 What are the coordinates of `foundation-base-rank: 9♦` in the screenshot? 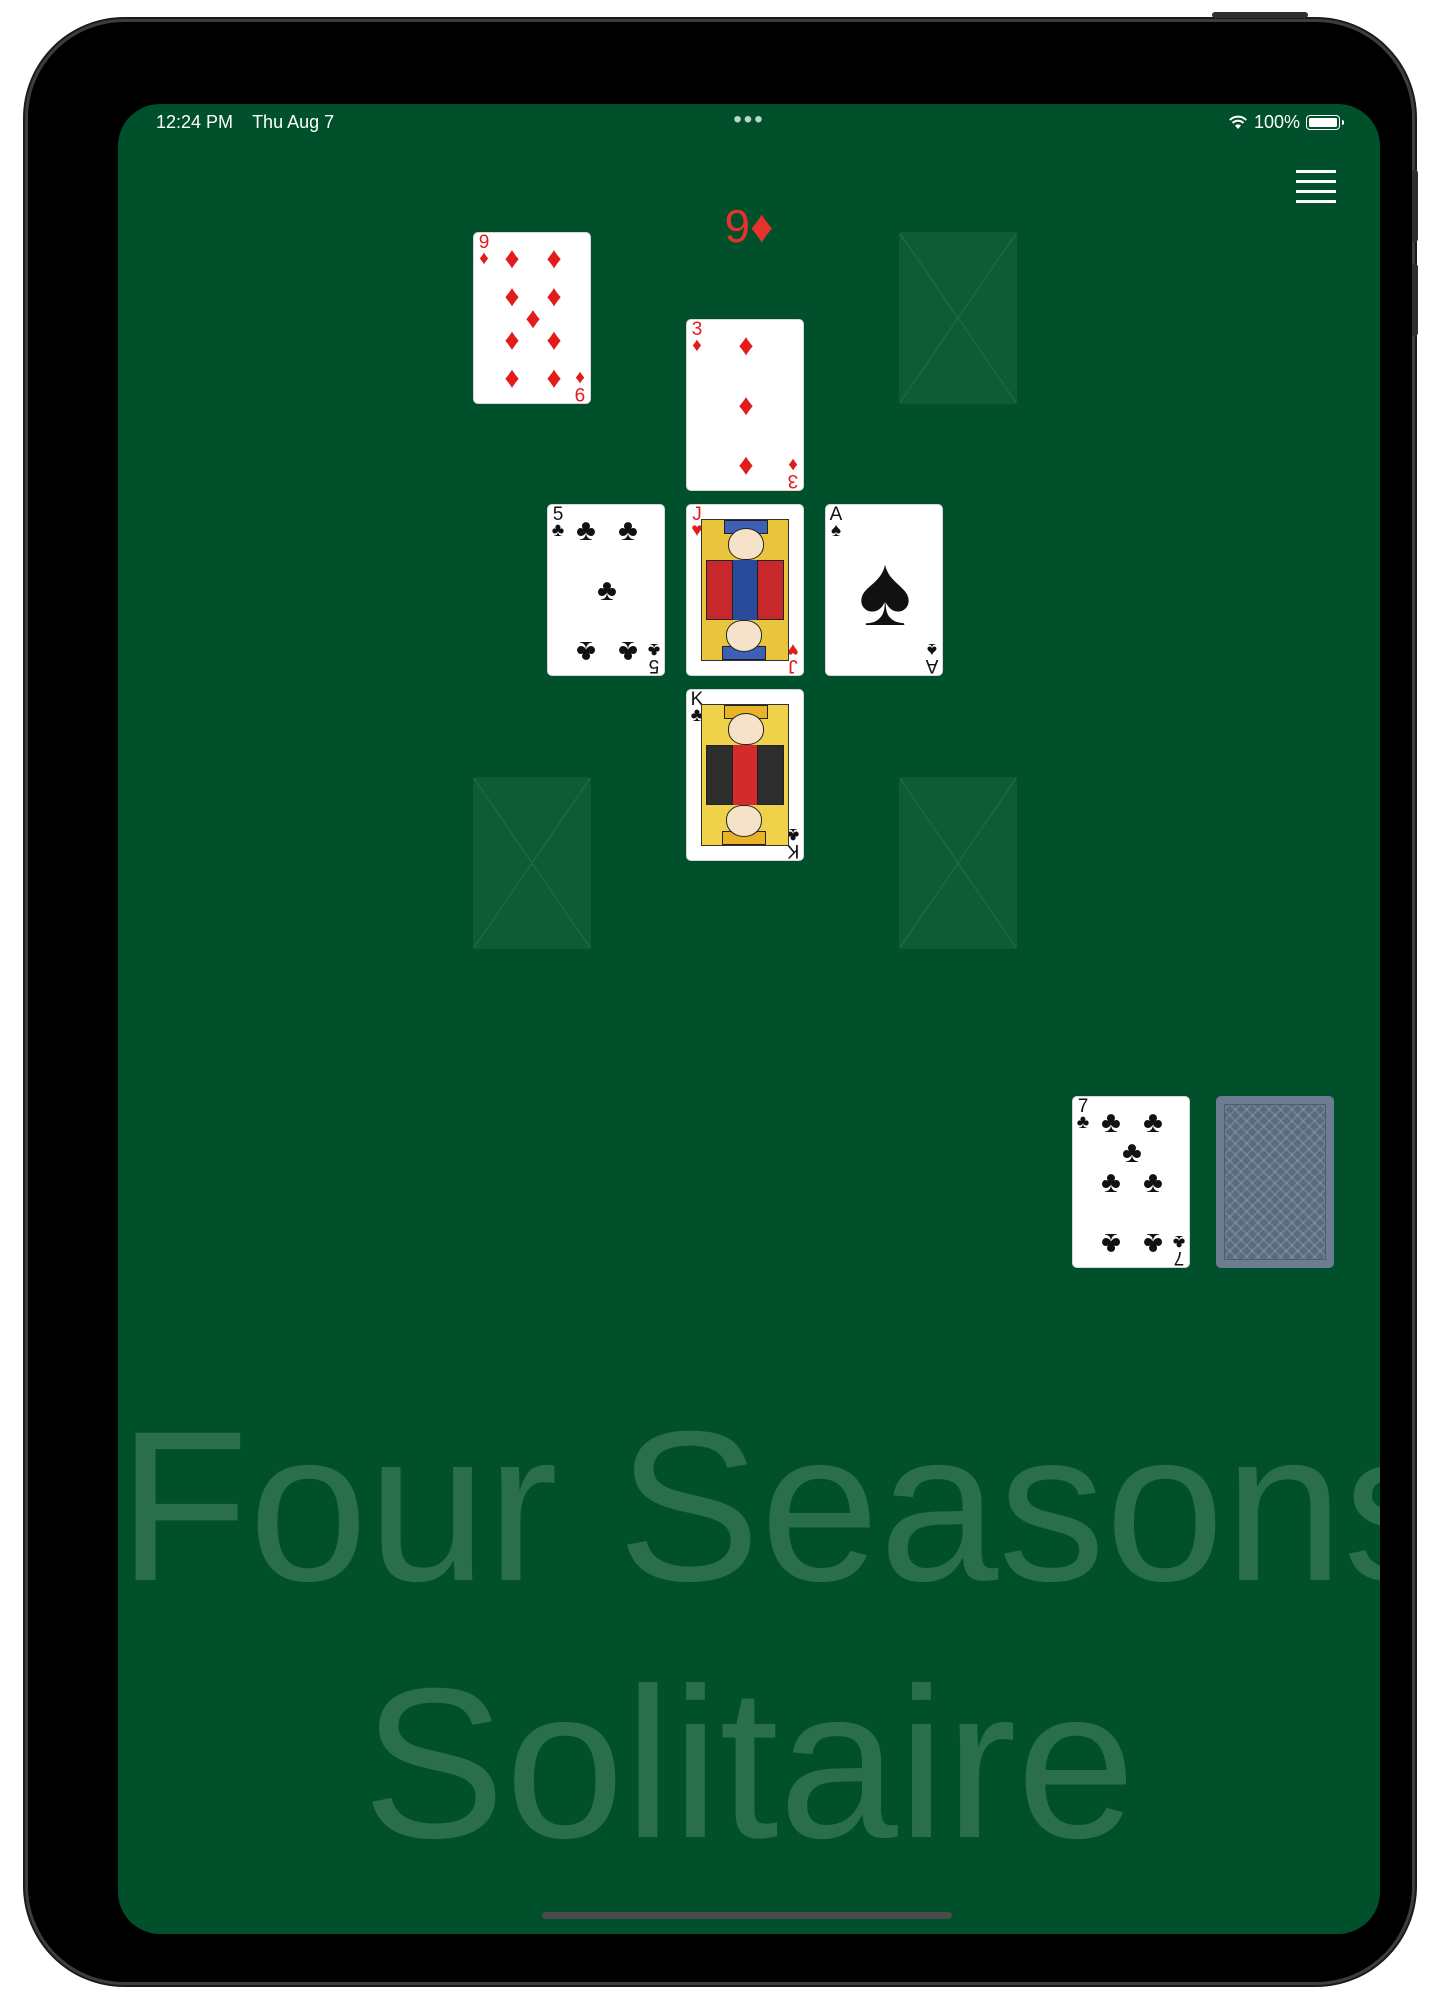 It's located at (749, 226).